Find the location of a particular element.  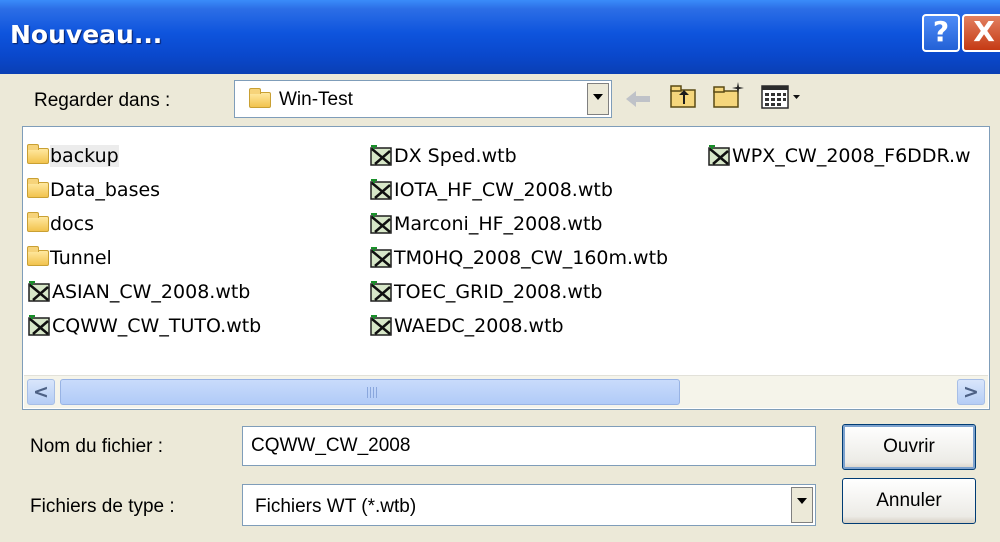

file-name: DX Sped.wtb is located at coordinates (455, 156).